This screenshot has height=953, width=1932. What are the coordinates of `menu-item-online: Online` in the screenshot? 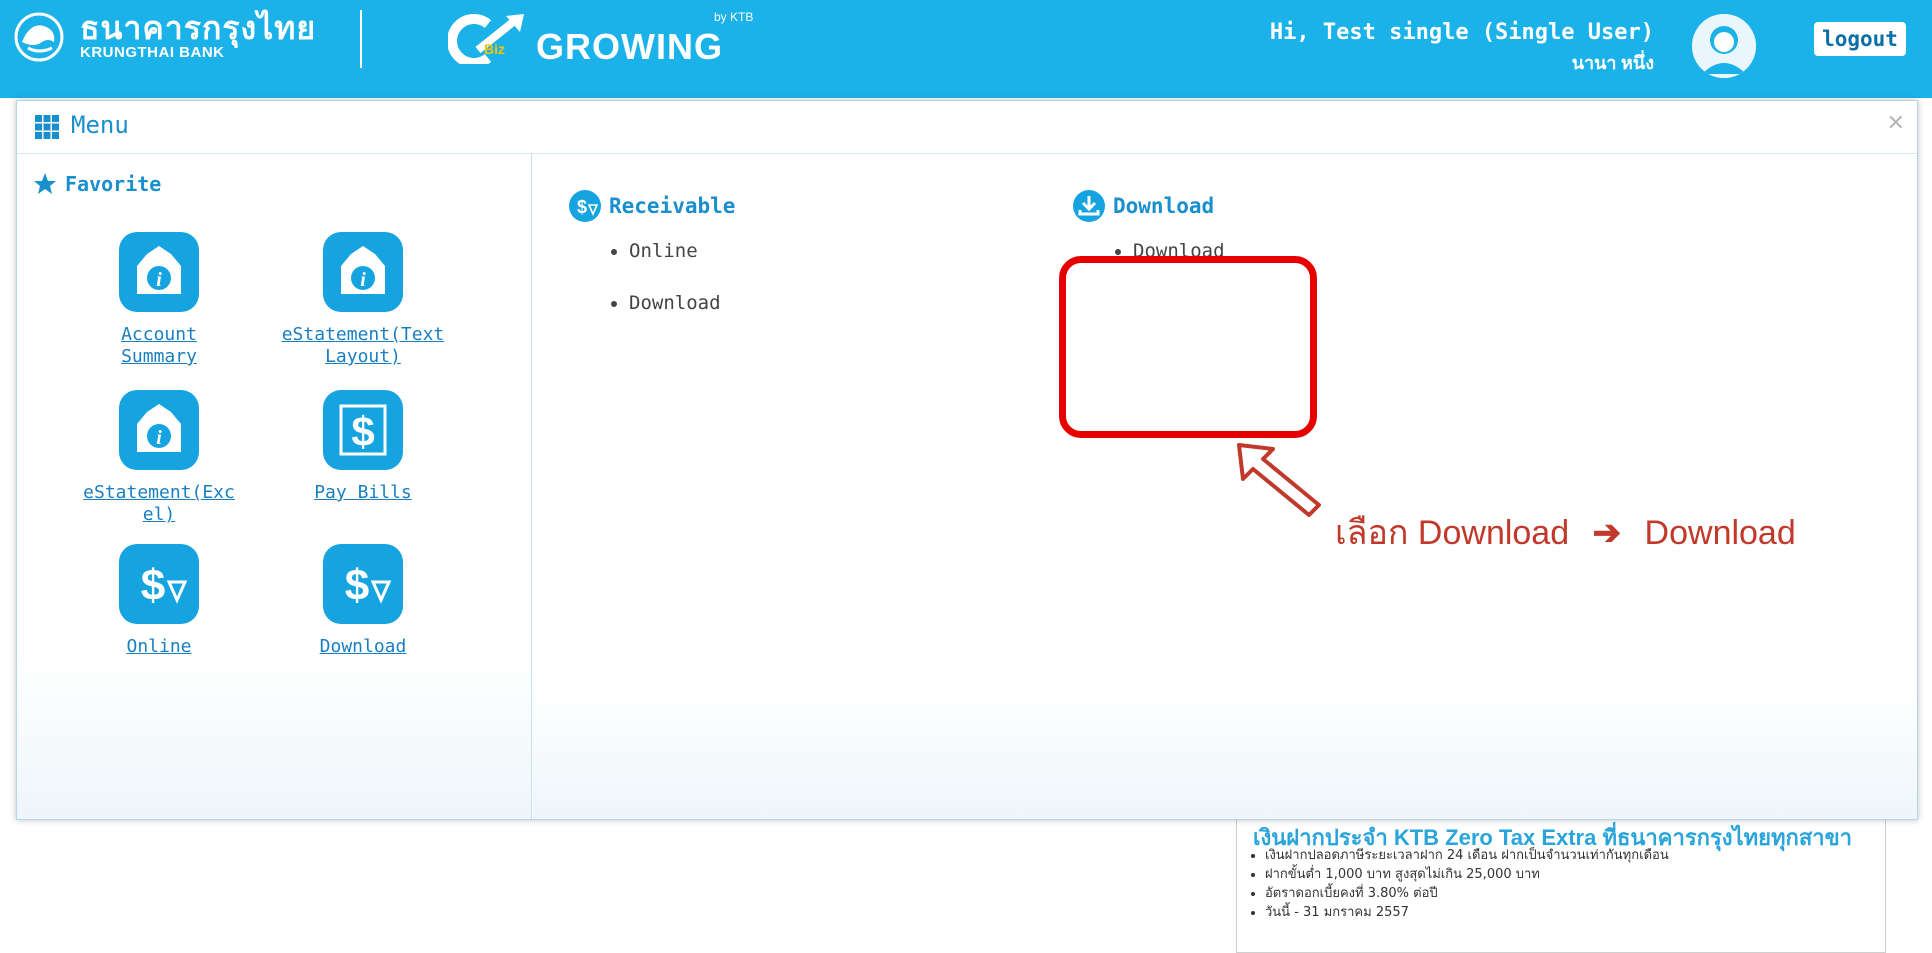 It's located at (682, 251).